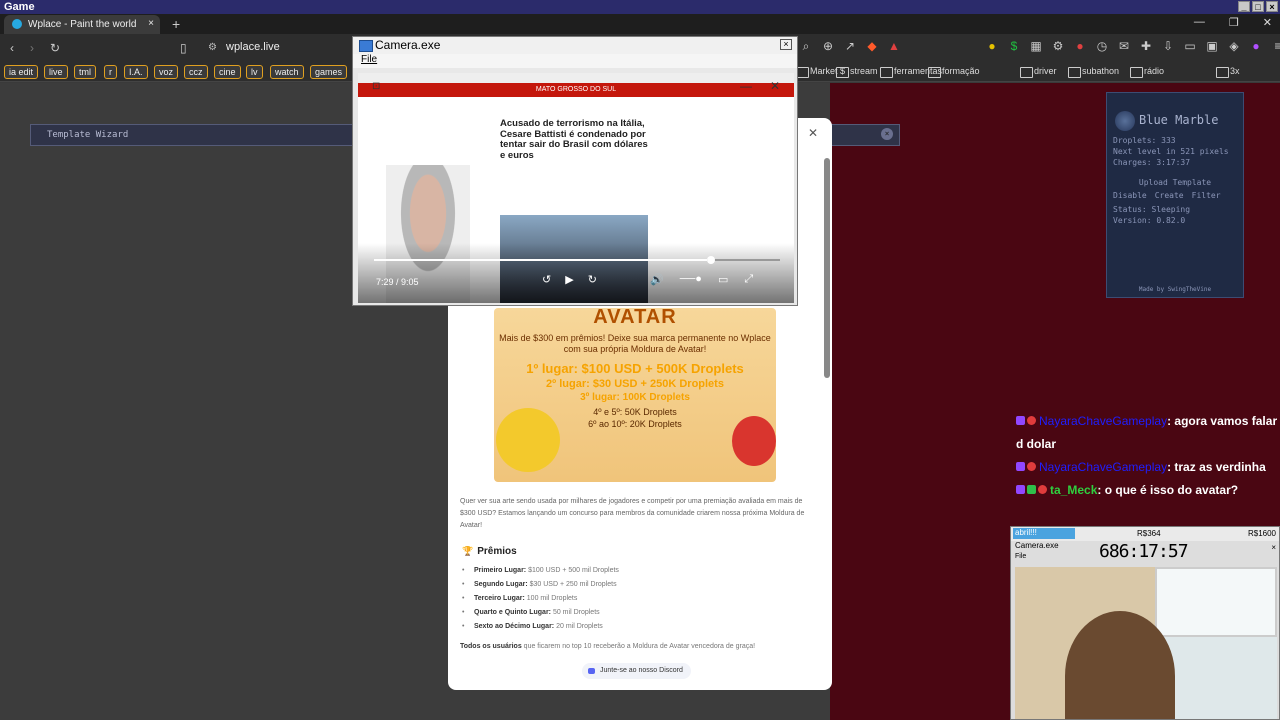 This screenshot has height=720, width=1280. I want to click on bookmark-chip: ia edit, so click(21, 72).